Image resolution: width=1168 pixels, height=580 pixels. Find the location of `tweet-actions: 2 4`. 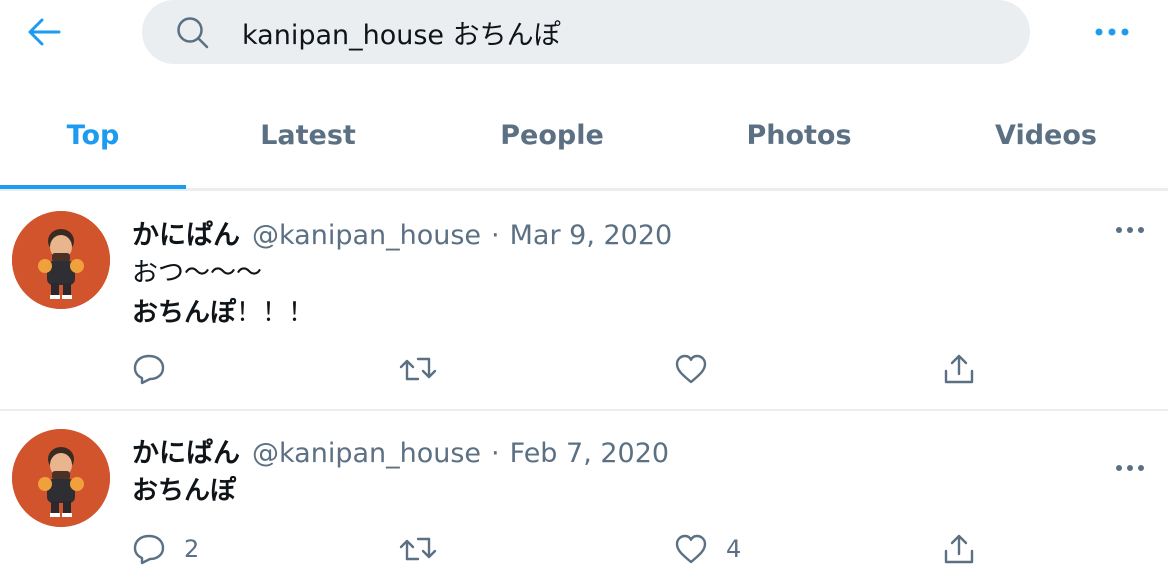

tweet-actions: 2 4 is located at coordinates (582, 549).